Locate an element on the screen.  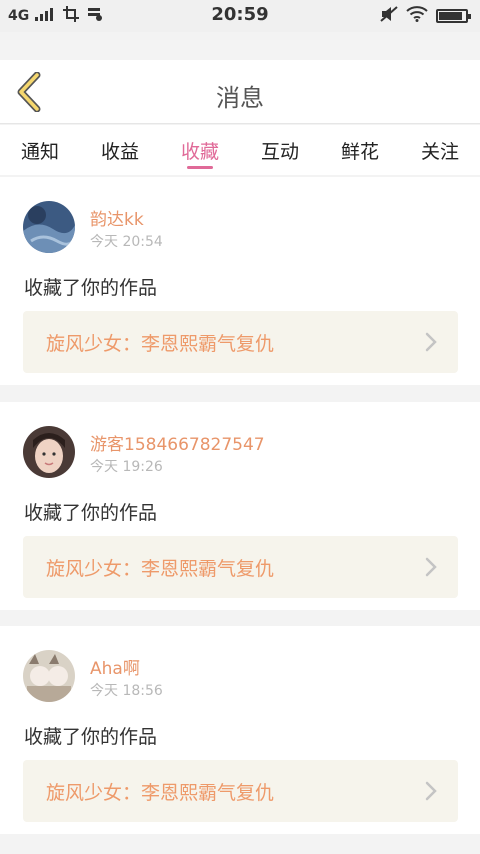
timestamp: 今天 19:26 is located at coordinates (126, 467).